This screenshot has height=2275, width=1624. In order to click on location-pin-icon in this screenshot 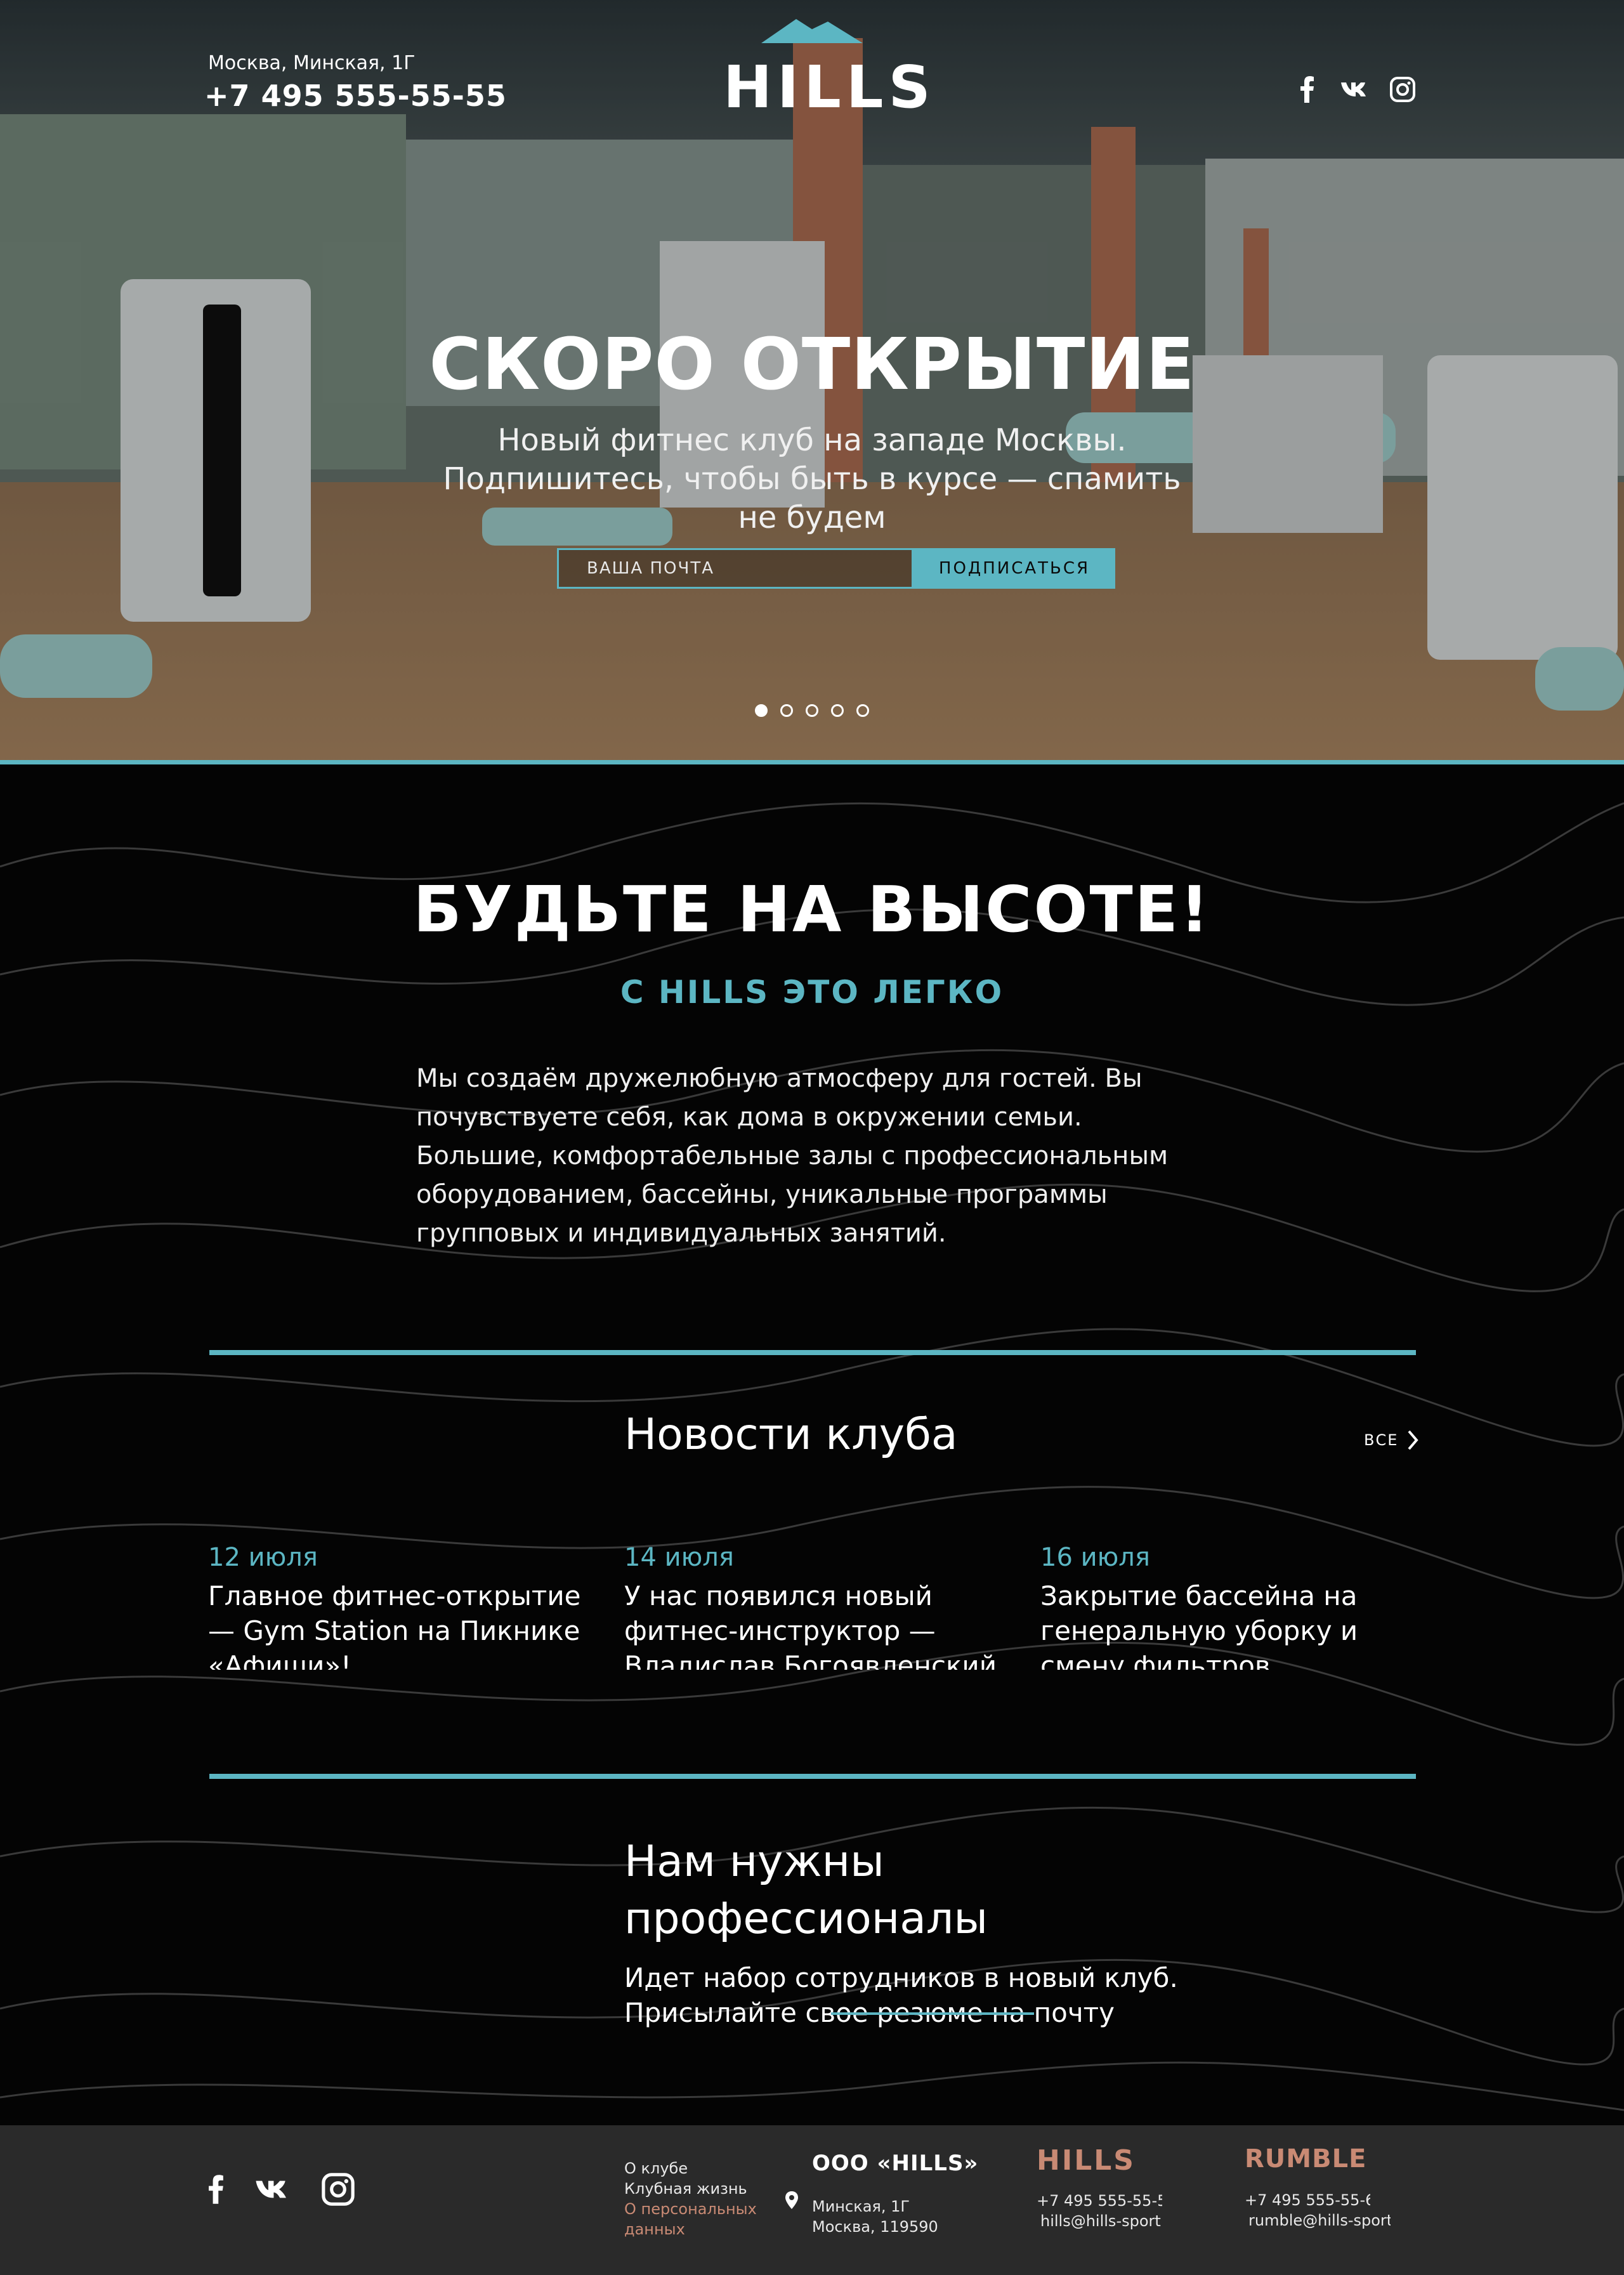, I will do `click(791, 2200)`.